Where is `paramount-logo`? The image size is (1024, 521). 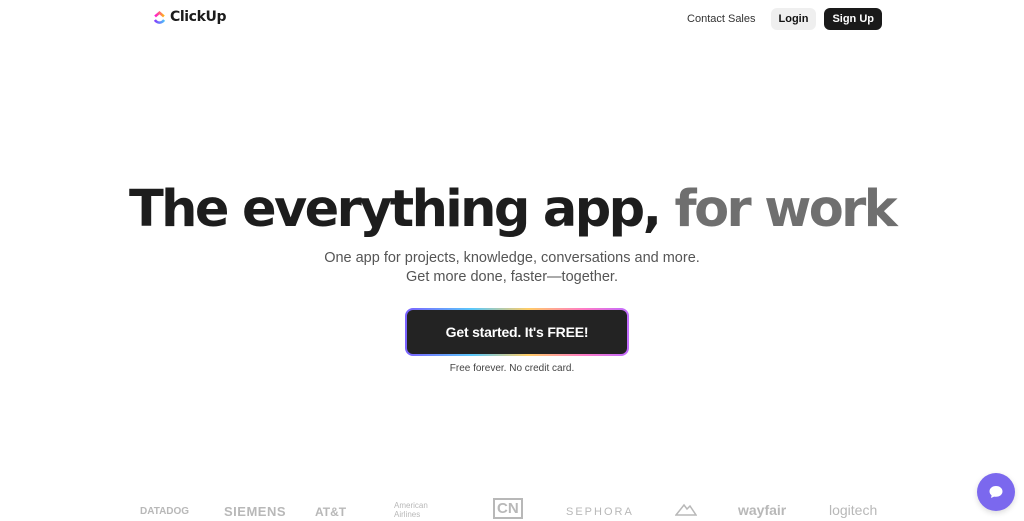
paramount-logo is located at coordinates (686, 510).